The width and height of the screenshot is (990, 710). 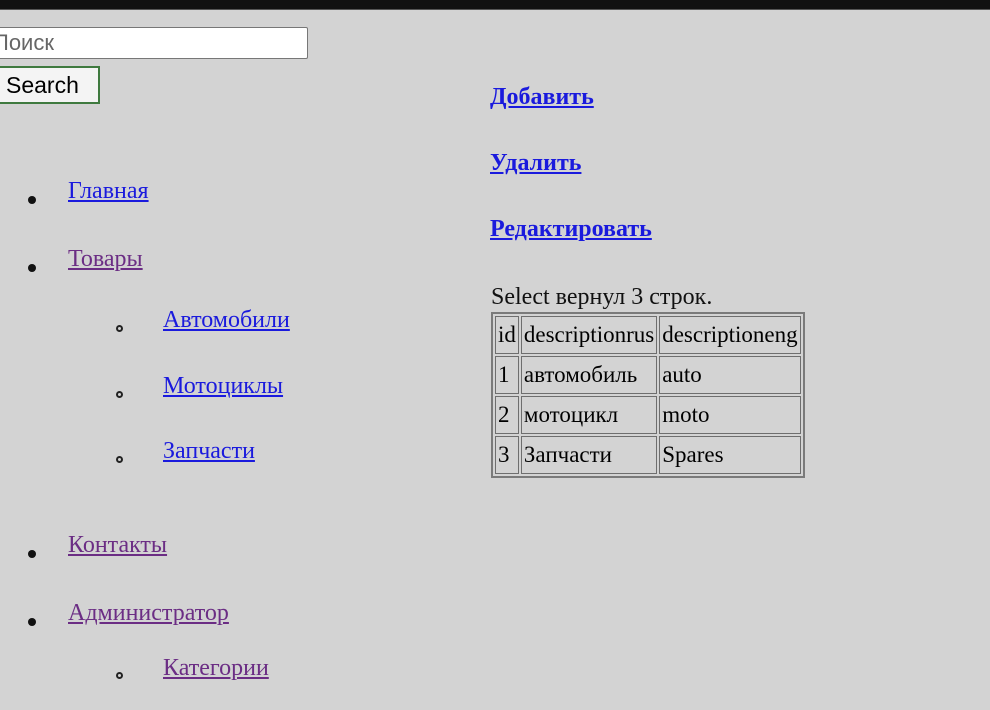 I want to click on table-row: 1 автомобиль auto, so click(x=648, y=375).